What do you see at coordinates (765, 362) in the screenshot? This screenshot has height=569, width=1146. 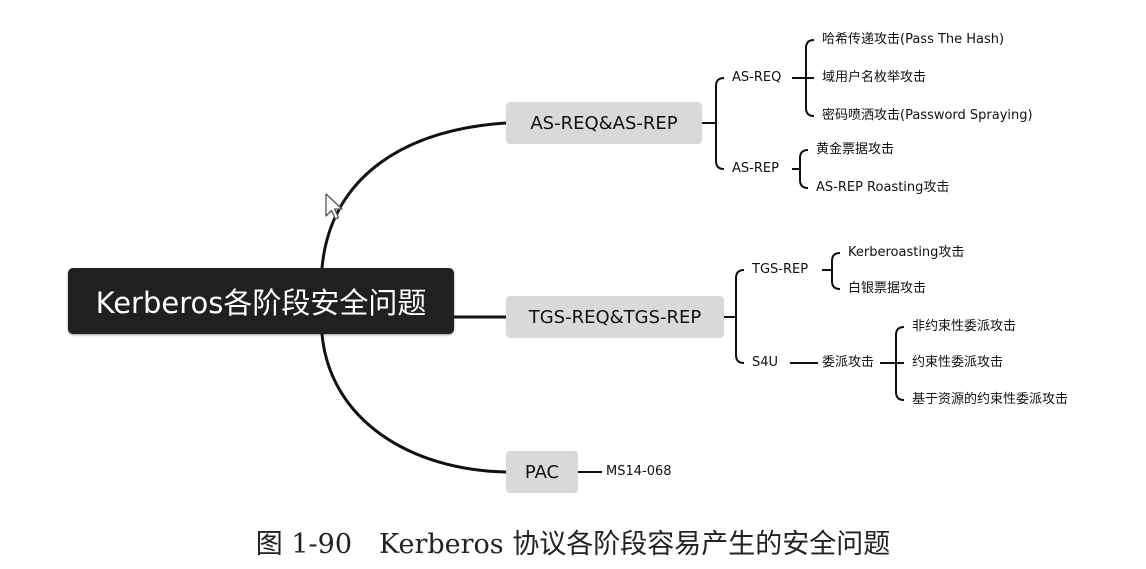 I see `node-s4u: S4U` at bounding box center [765, 362].